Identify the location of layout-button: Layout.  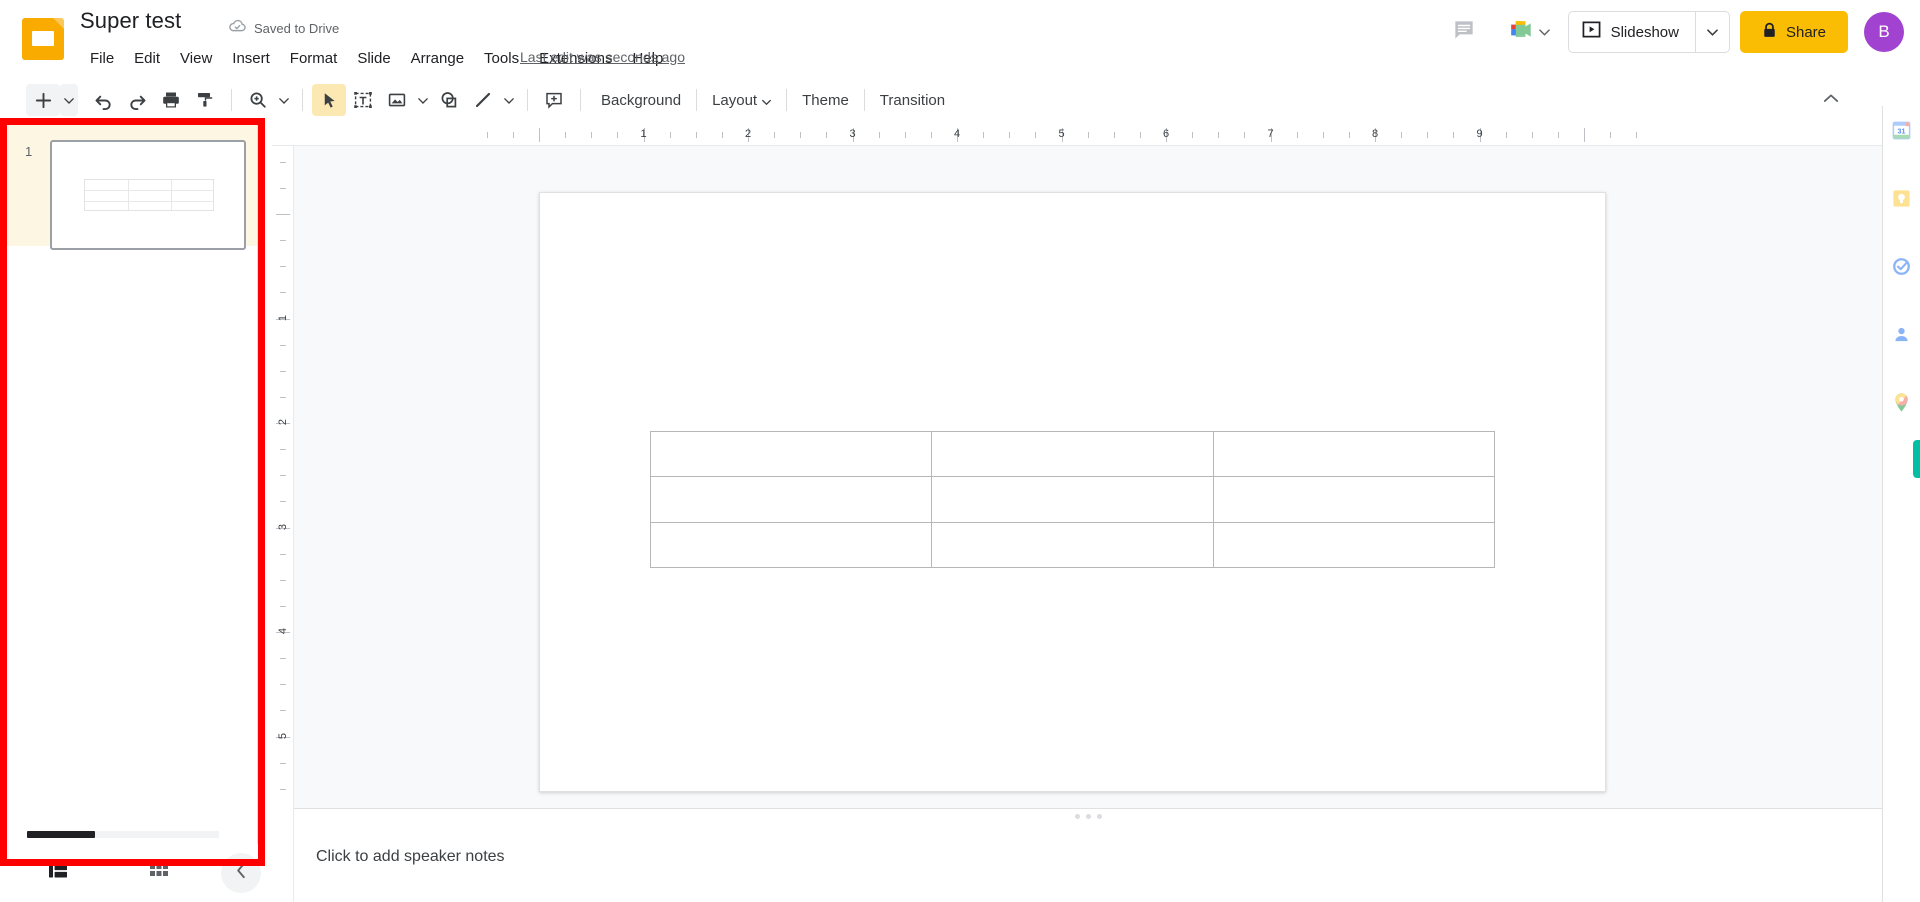
(741, 100).